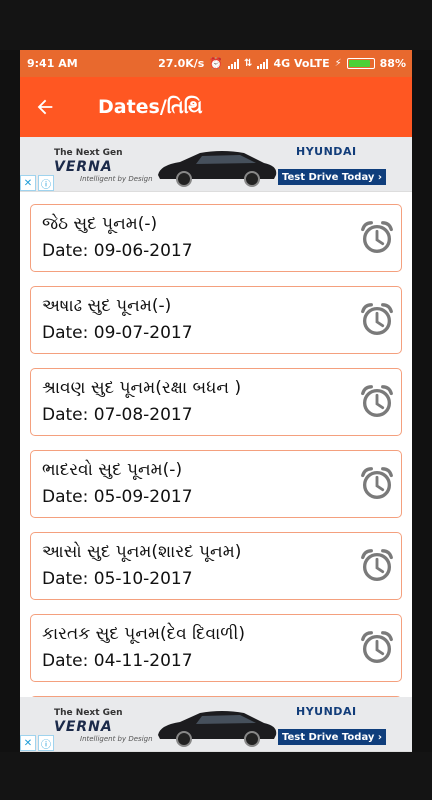 The height and width of the screenshot is (800, 432). I want to click on event-card: ભાદરવો સુદ પૂનમ(-) Date: 05-09-2017, so click(216, 484).